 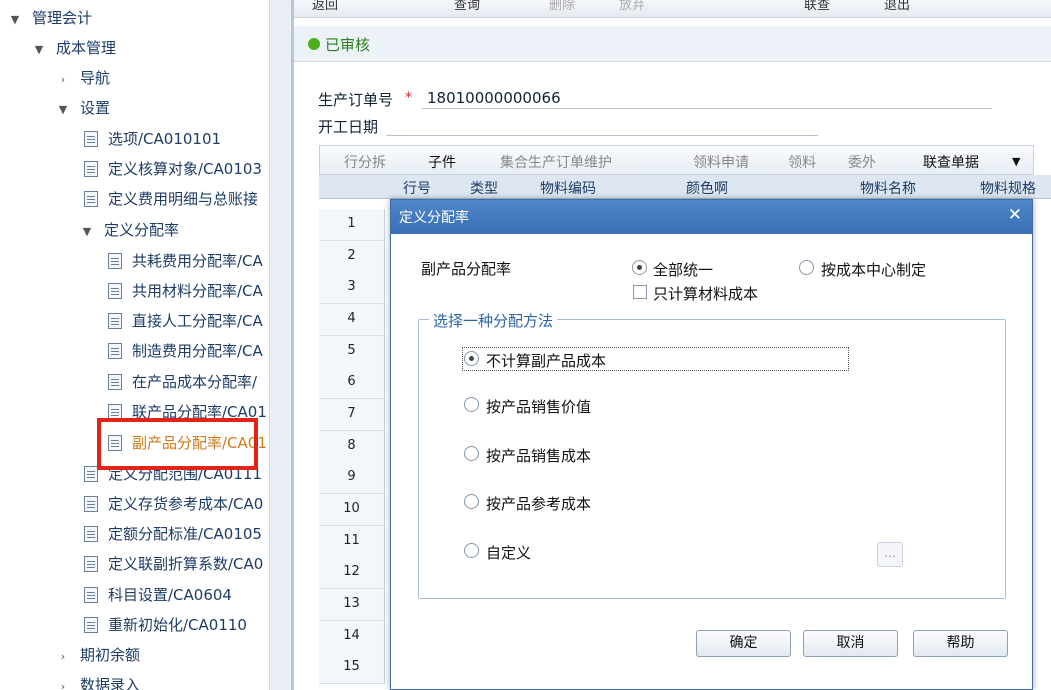 I want to click on tree-leaf-options: 选项/CA010101, so click(x=152, y=139).